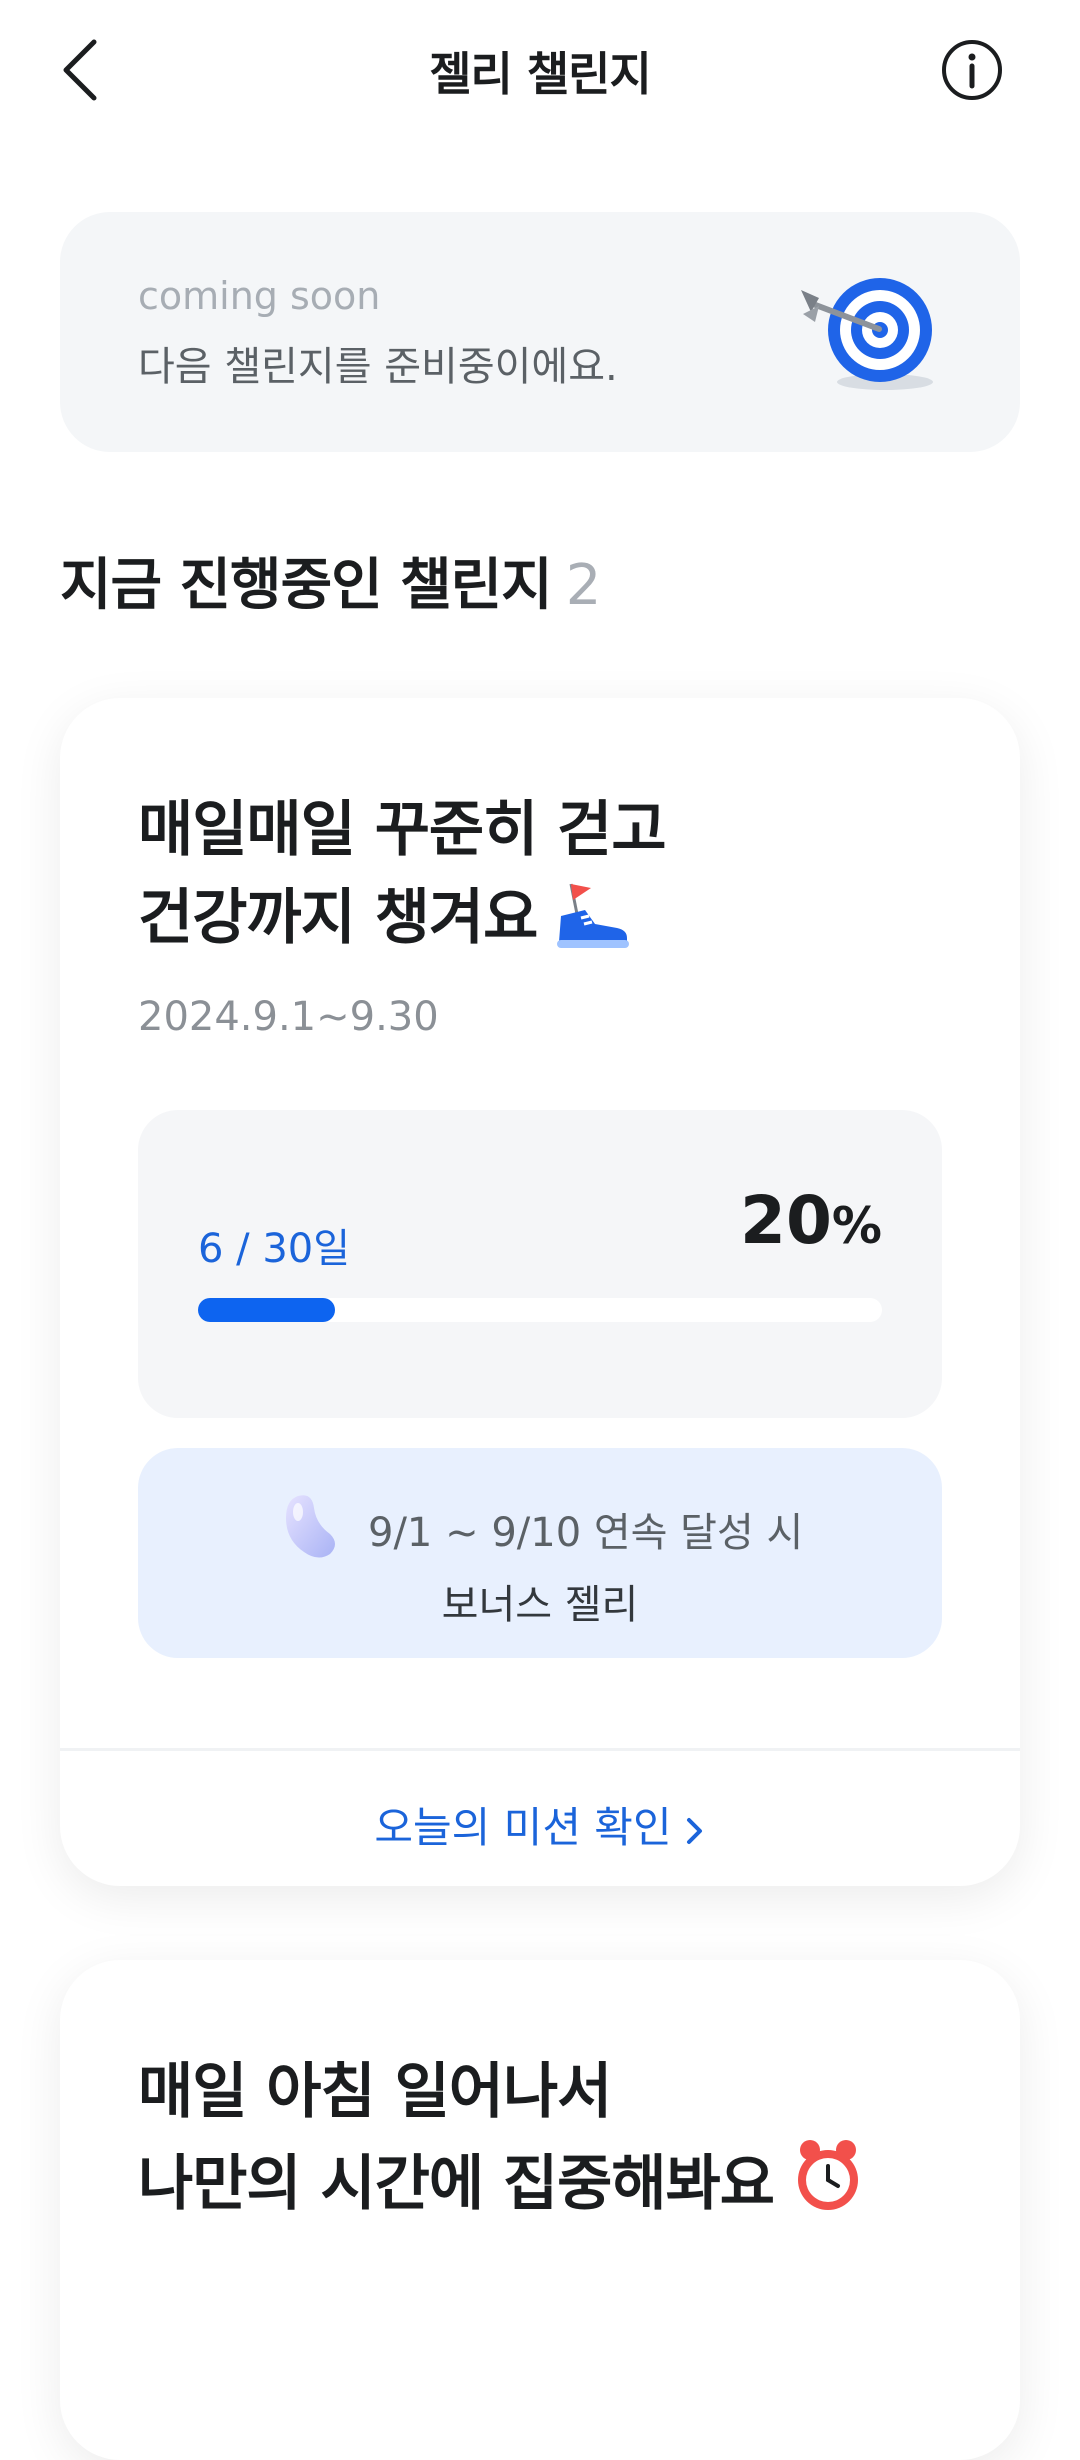 This screenshot has height=2460, width=1080. Describe the element at coordinates (540, 1605) in the screenshot. I see `bonus-reward: 보너스 젤리` at that location.